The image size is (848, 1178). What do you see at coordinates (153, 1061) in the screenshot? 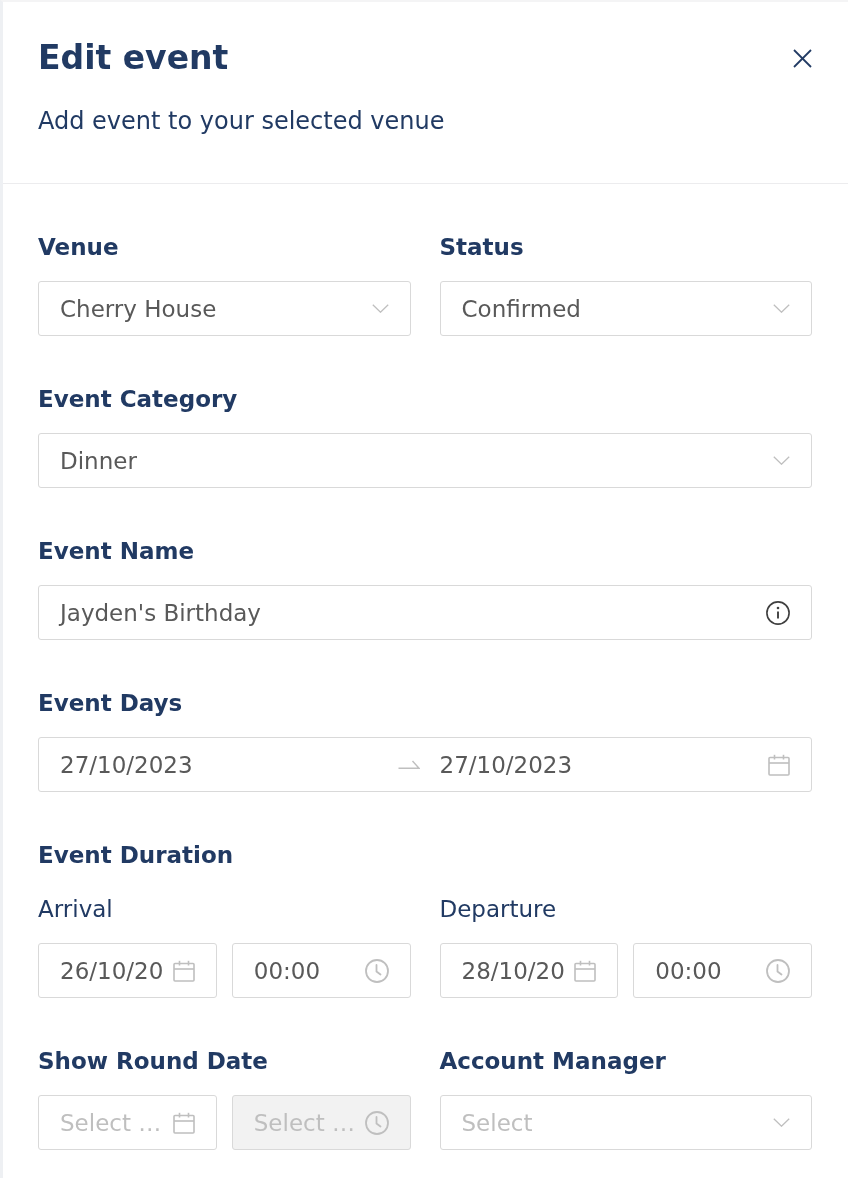
I see `field-label: Show Round Date` at bounding box center [153, 1061].